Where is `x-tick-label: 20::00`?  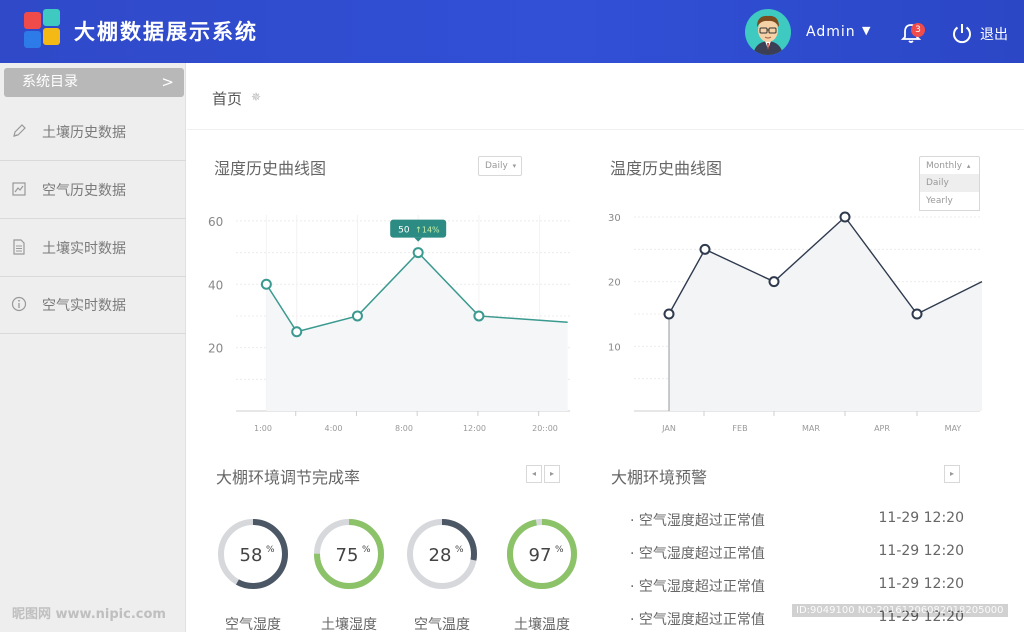
x-tick-label: 20::00 is located at coordinates (545, 428).